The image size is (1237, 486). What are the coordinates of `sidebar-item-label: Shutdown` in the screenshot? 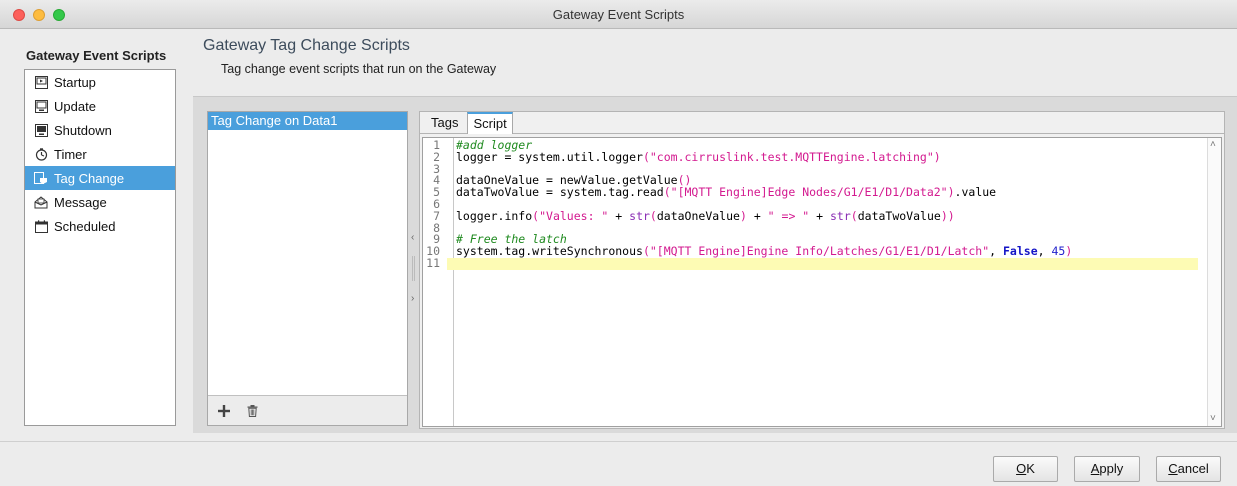 It's located at (83, 130).